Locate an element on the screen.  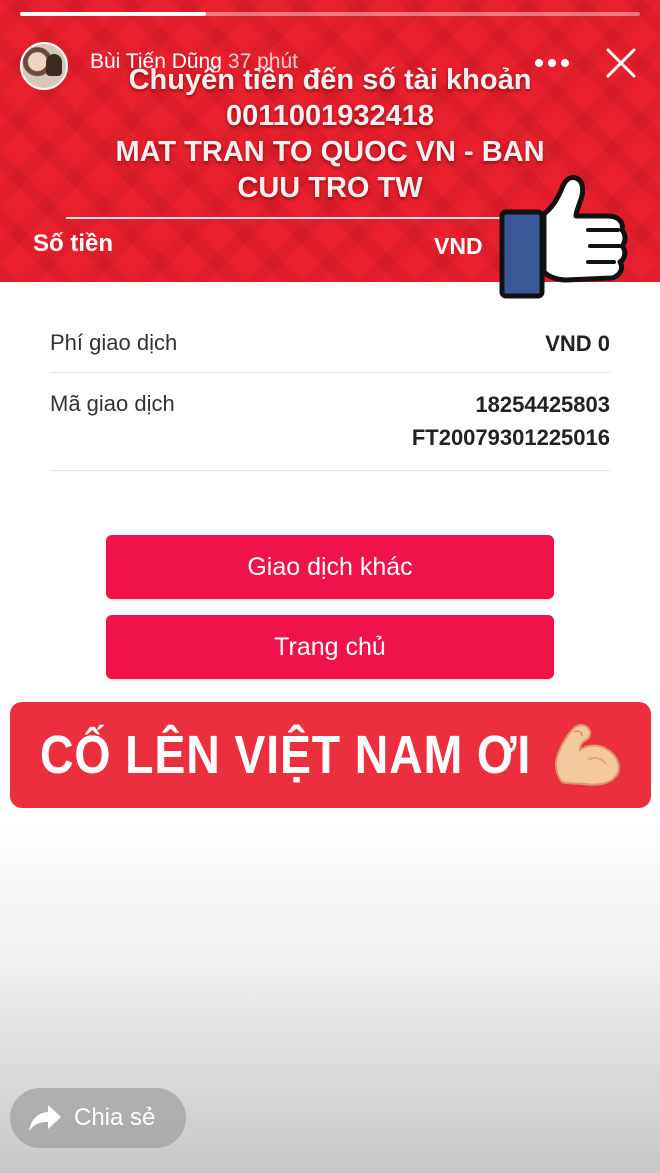
share-arrow-icon is located at coordinates (45, 1118).